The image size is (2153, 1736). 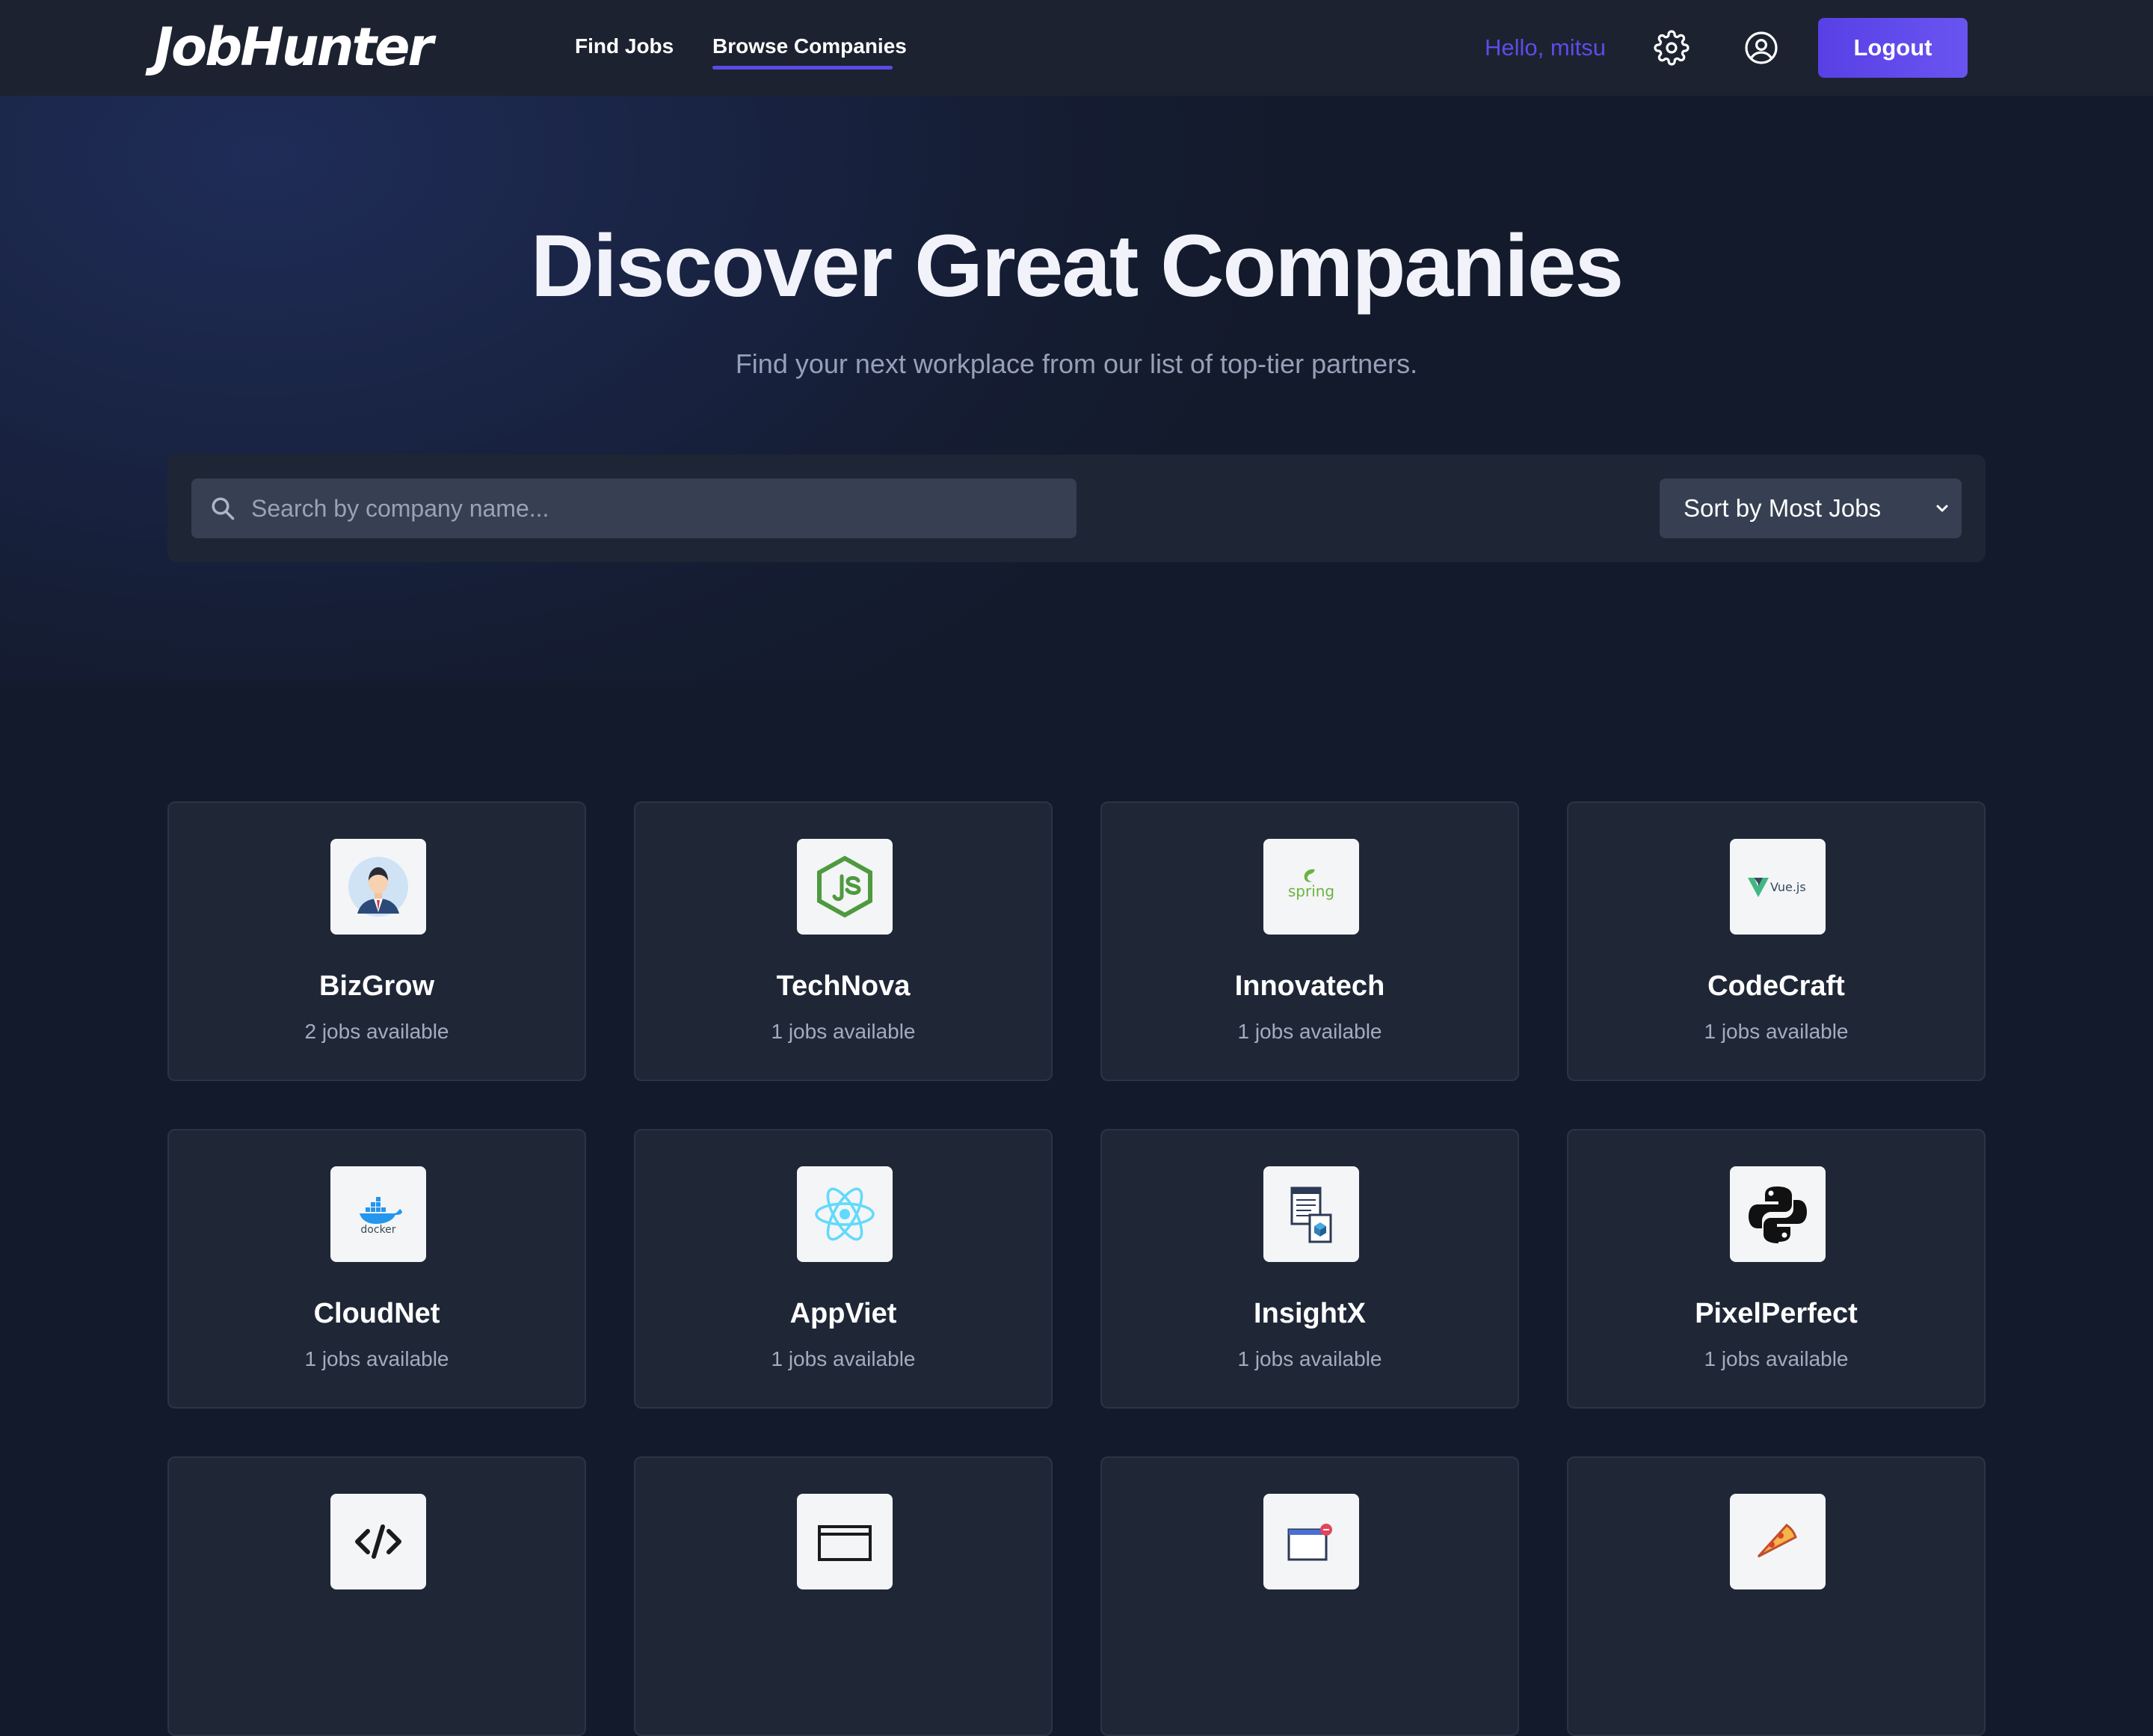 What do you see at coordinates (802, 68) in the screenshot?
I see `active-nav-indicator` at bounding box center [802, 68].